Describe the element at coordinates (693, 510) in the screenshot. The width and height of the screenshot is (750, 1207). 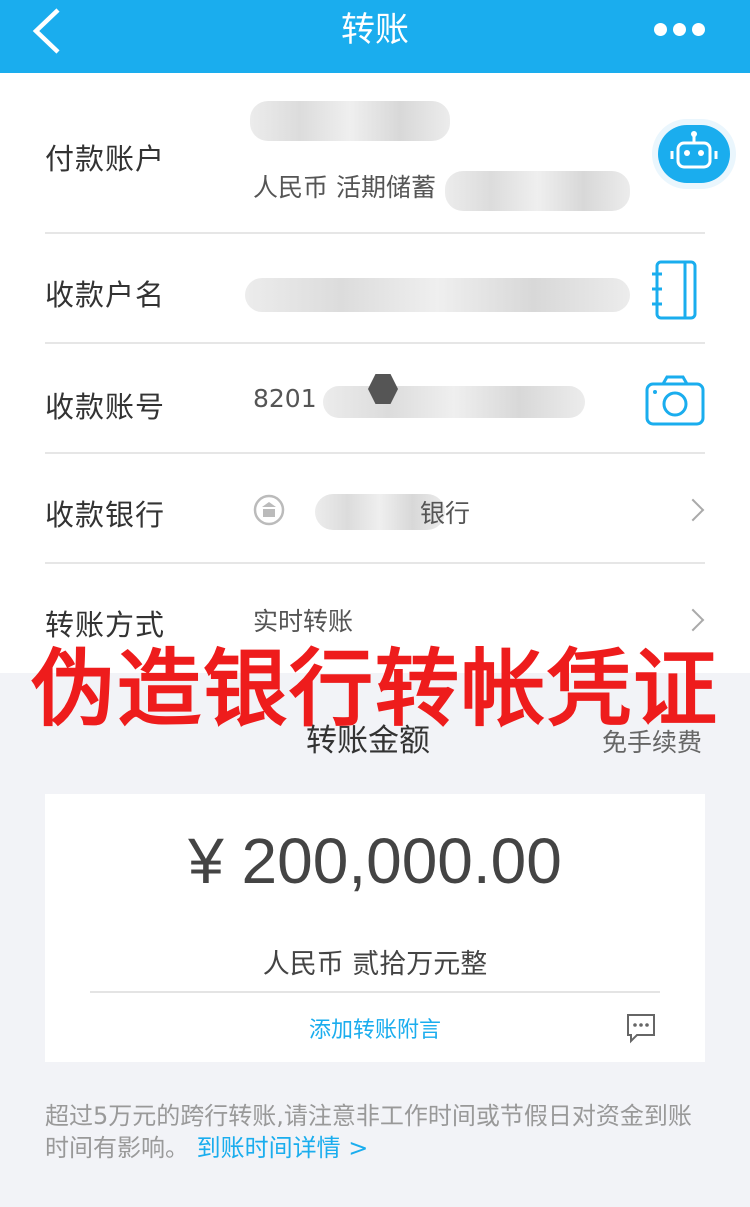
I see `chevron-right-icon` at that location.